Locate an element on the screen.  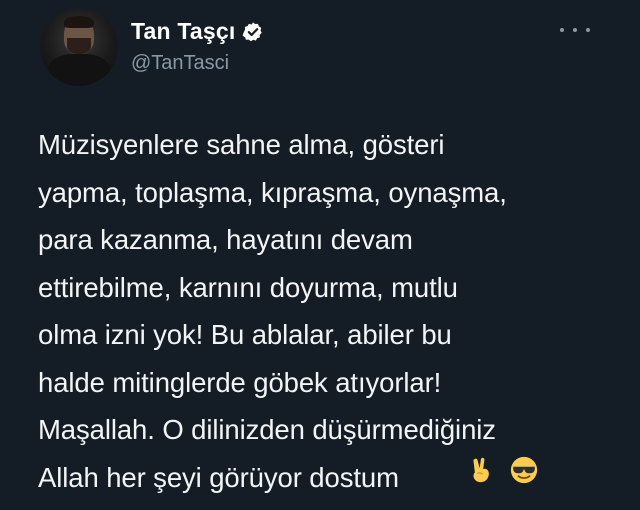
author-handle: @TanTasci is located at coordinates (180, 63).